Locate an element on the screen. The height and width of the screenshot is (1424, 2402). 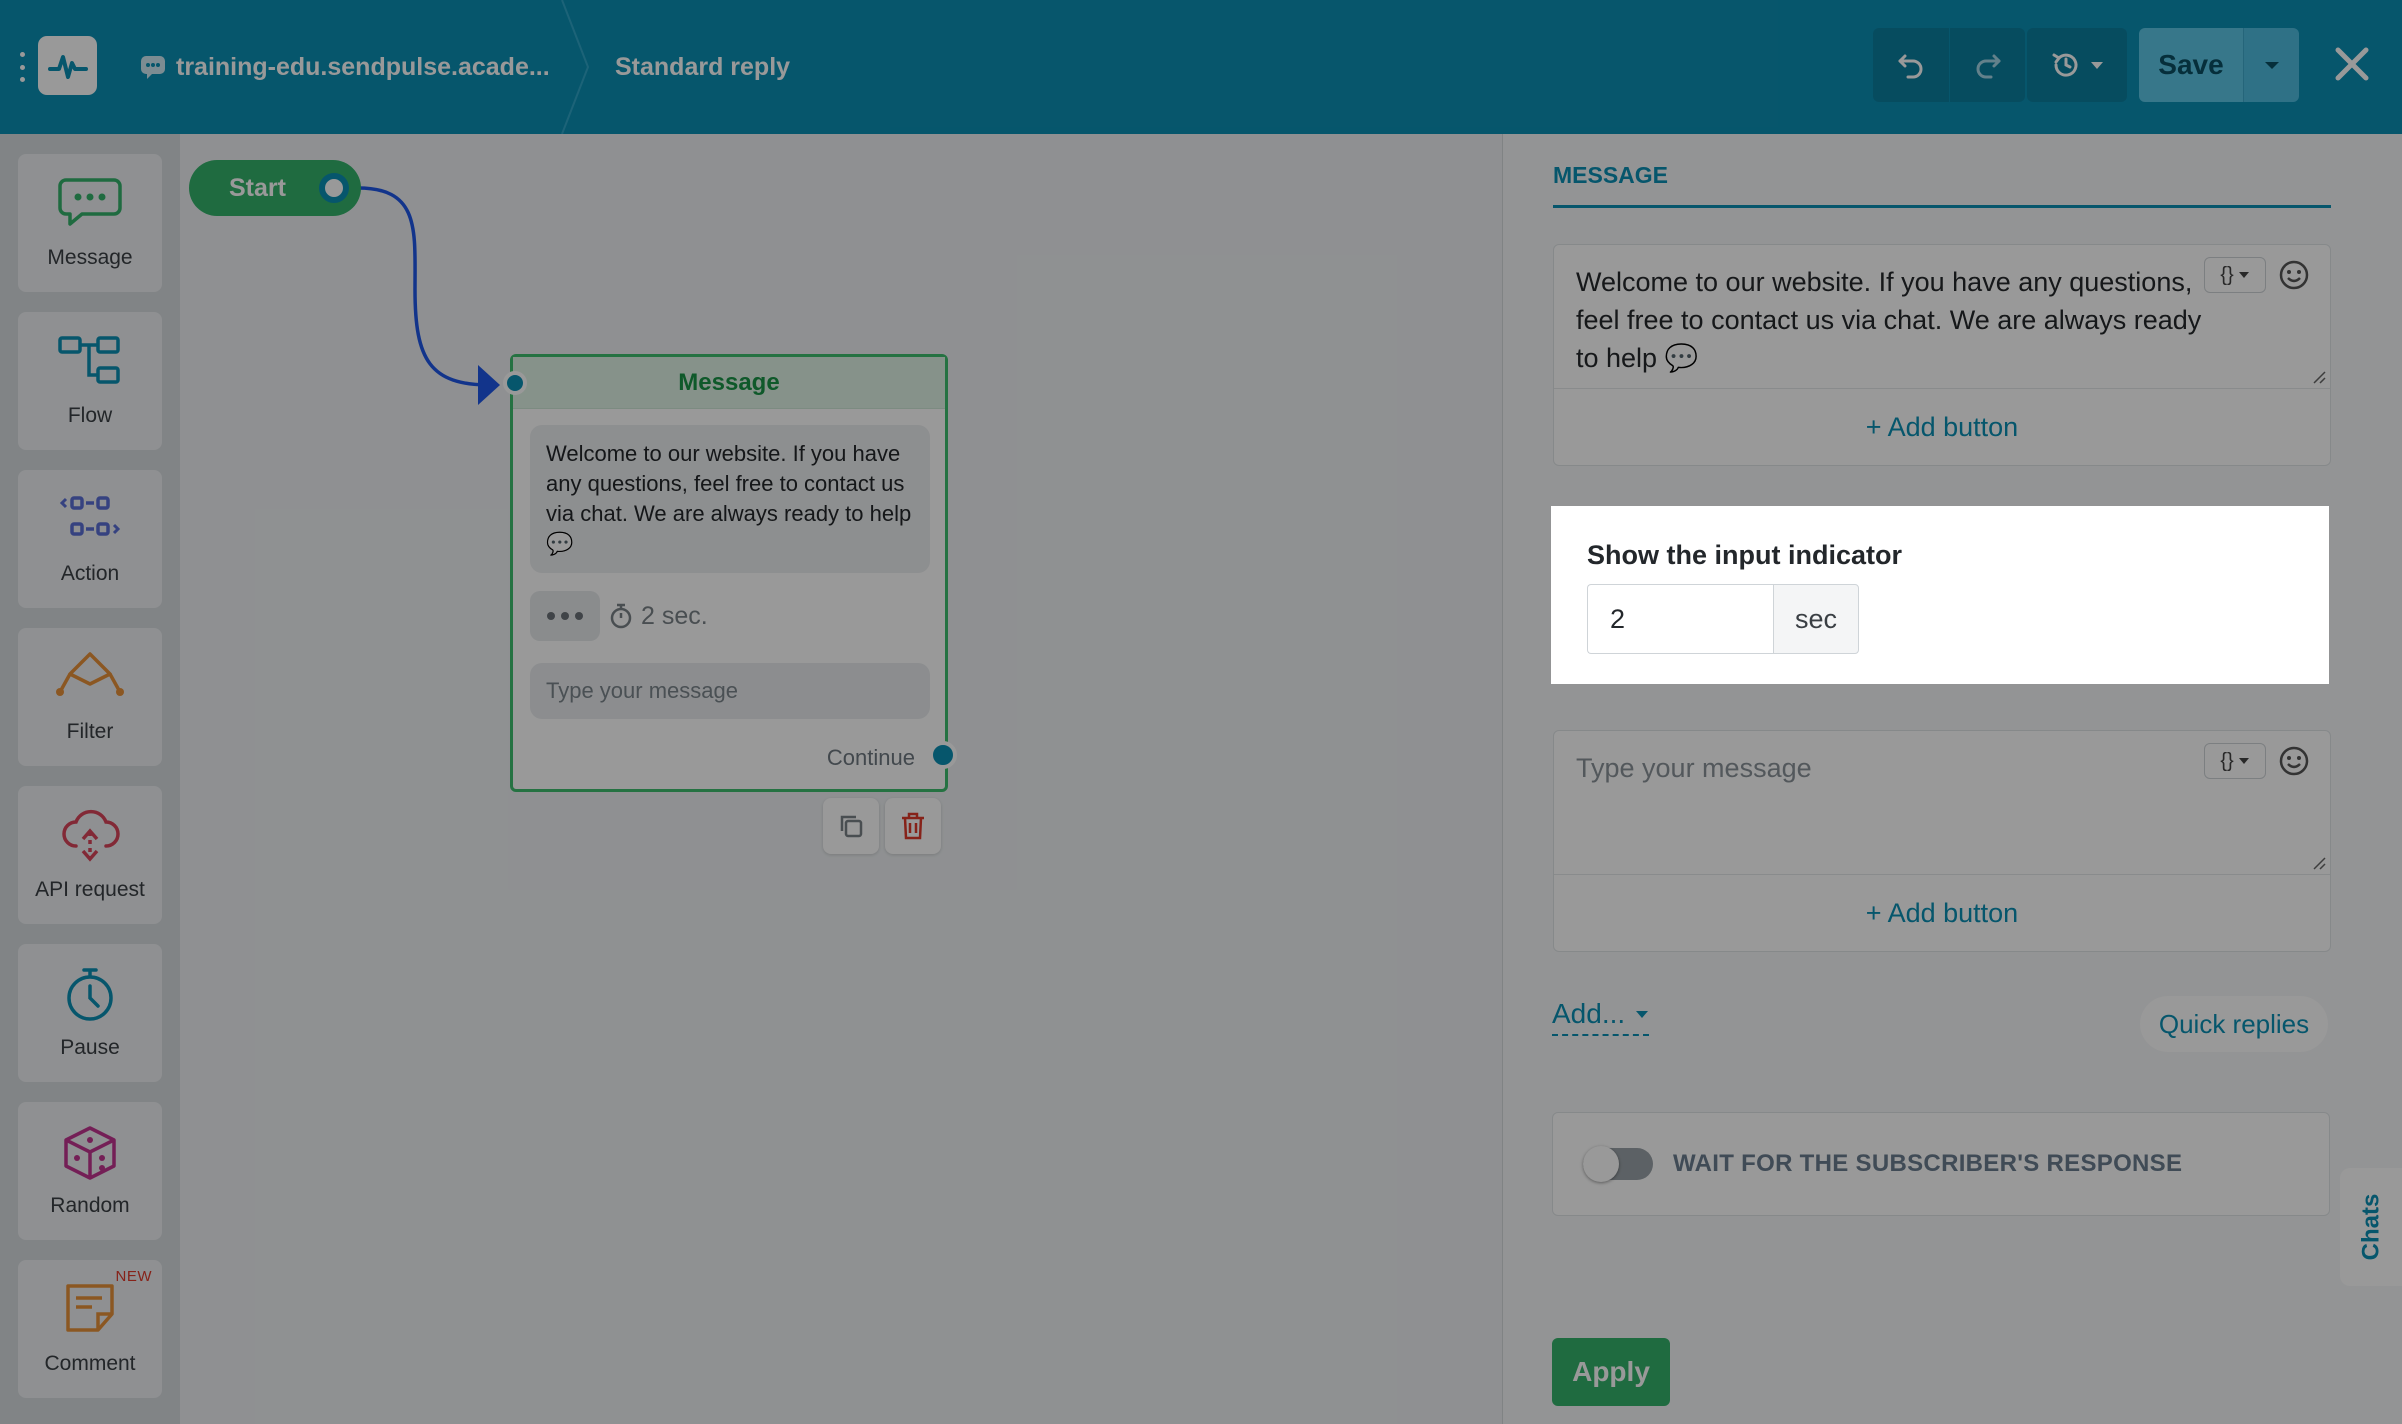
message-card-2: Type your message {} + Add button is located at coordinates (1942, 841).